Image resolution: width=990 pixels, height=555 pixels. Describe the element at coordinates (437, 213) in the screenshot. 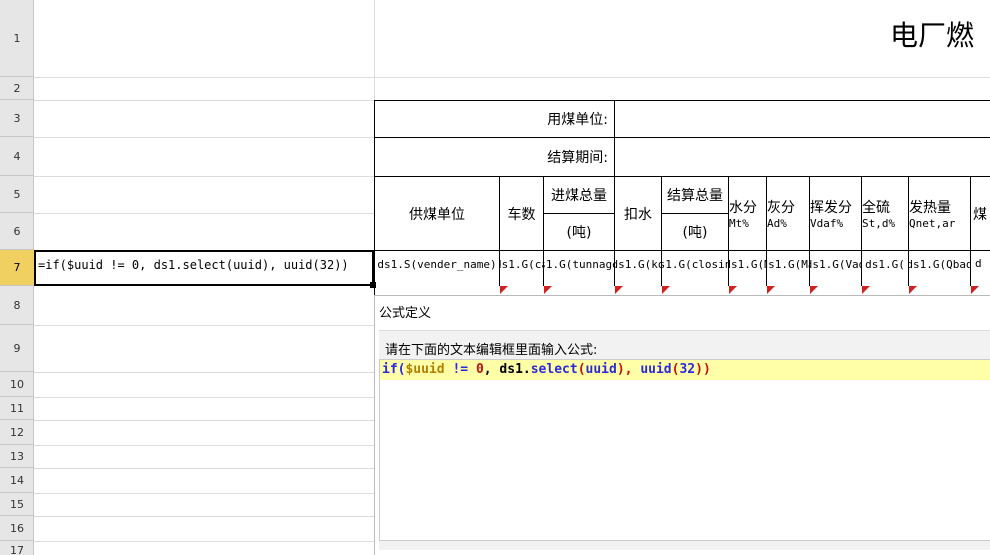

I see `header-supplier: 供煤单位` at that location.